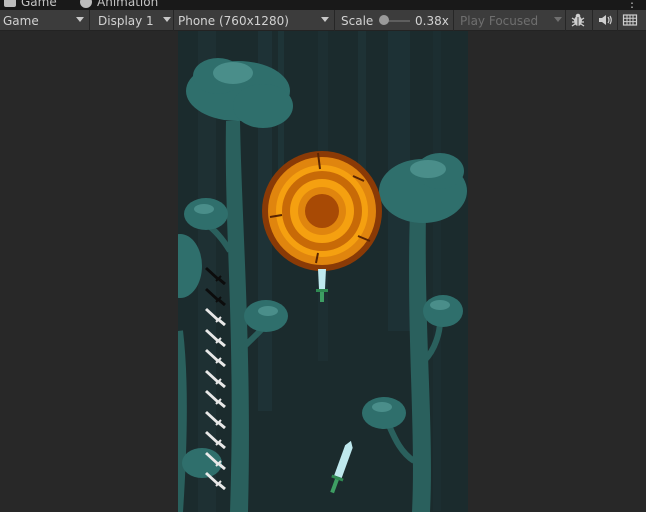 The image size is (646, 512). What do you see at coordinates (126, 20) in the screenshot?
I see `display-label: Display 1` at bounding box center [126, 20].